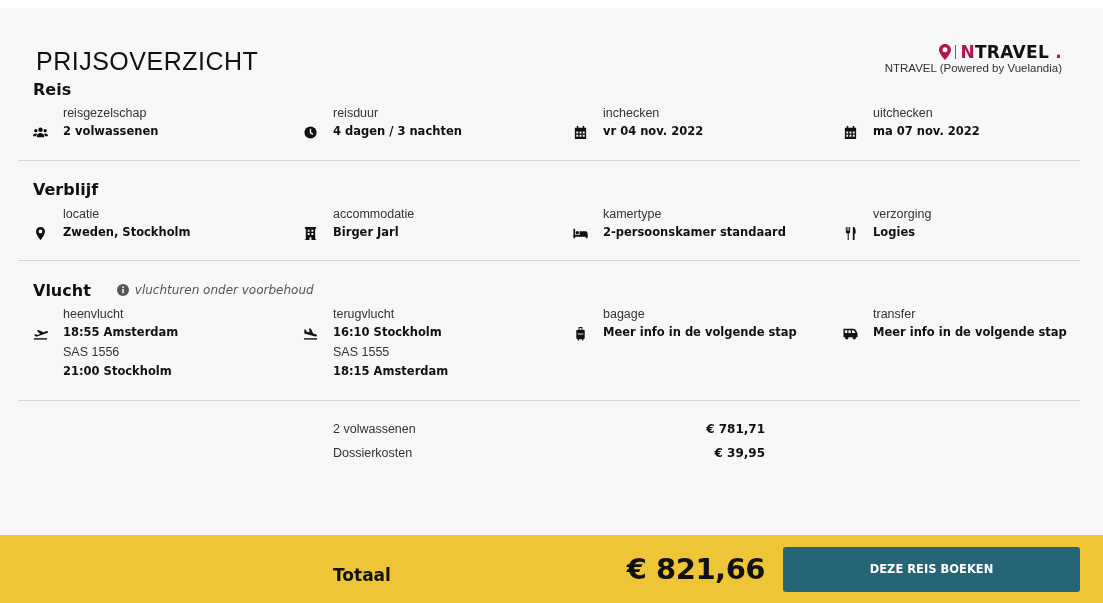 Image resolution: width=1103 pixels, height=603 pixels. I want to click on suitcase-icon, so click(580, 333).